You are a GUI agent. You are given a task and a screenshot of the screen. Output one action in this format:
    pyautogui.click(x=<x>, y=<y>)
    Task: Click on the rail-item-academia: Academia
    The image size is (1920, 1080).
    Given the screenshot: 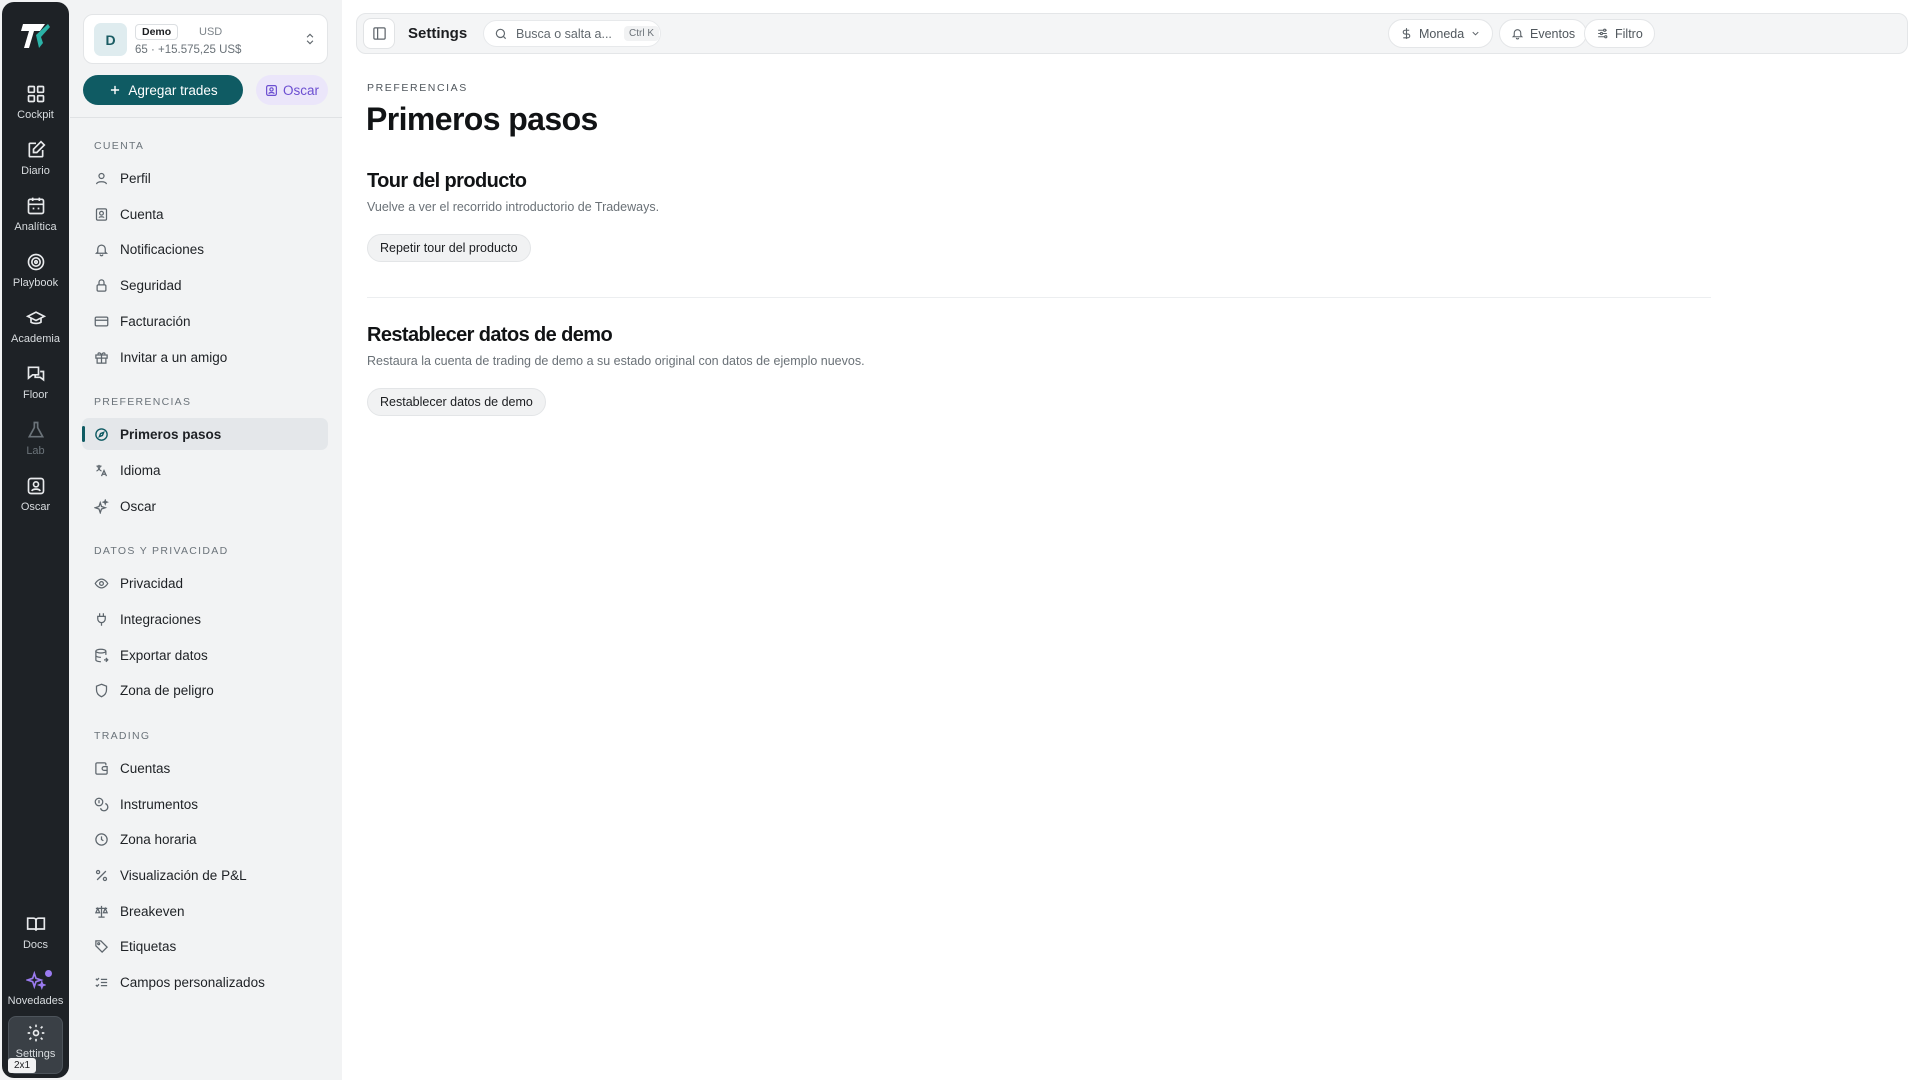 What is the action you would take?
    pyautogui.click(x=35, y=328)
    